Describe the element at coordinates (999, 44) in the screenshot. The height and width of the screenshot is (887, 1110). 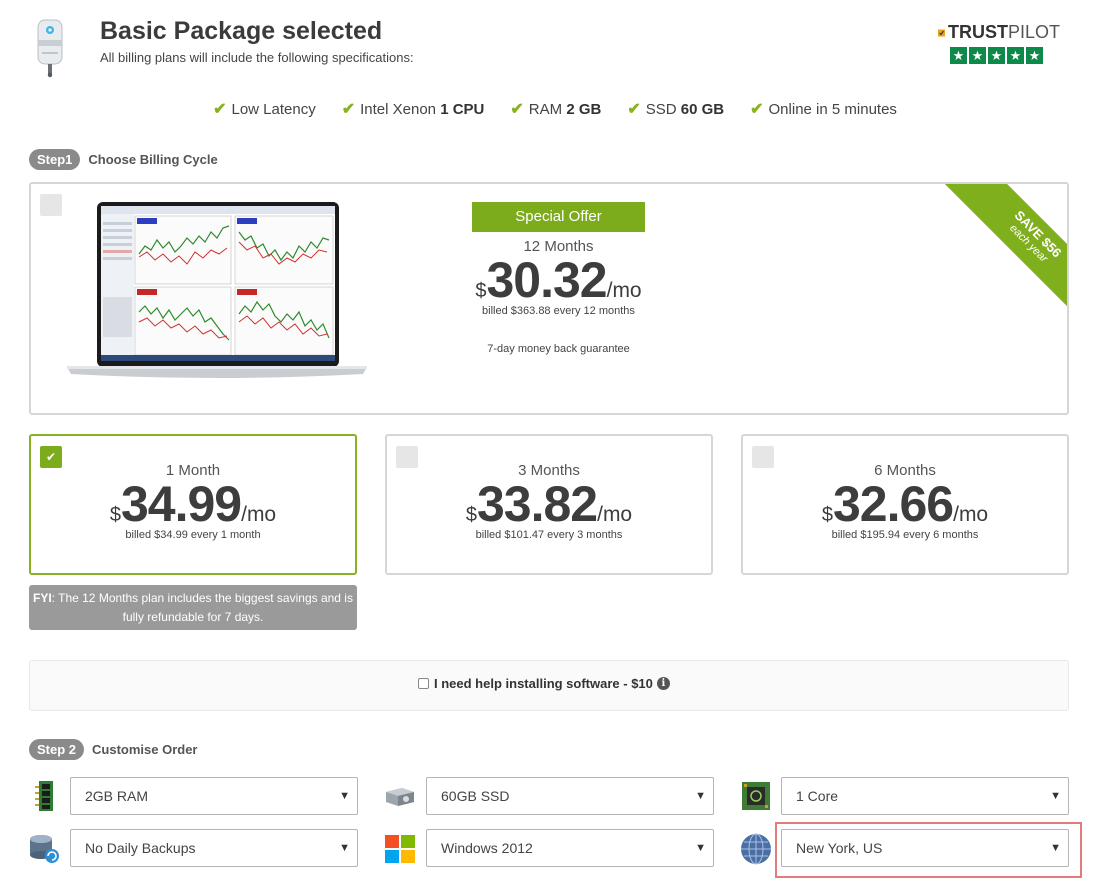
I see `trustpilot-badge: TRUST PILOT ★ ★ ★ ★ ★` at that location.